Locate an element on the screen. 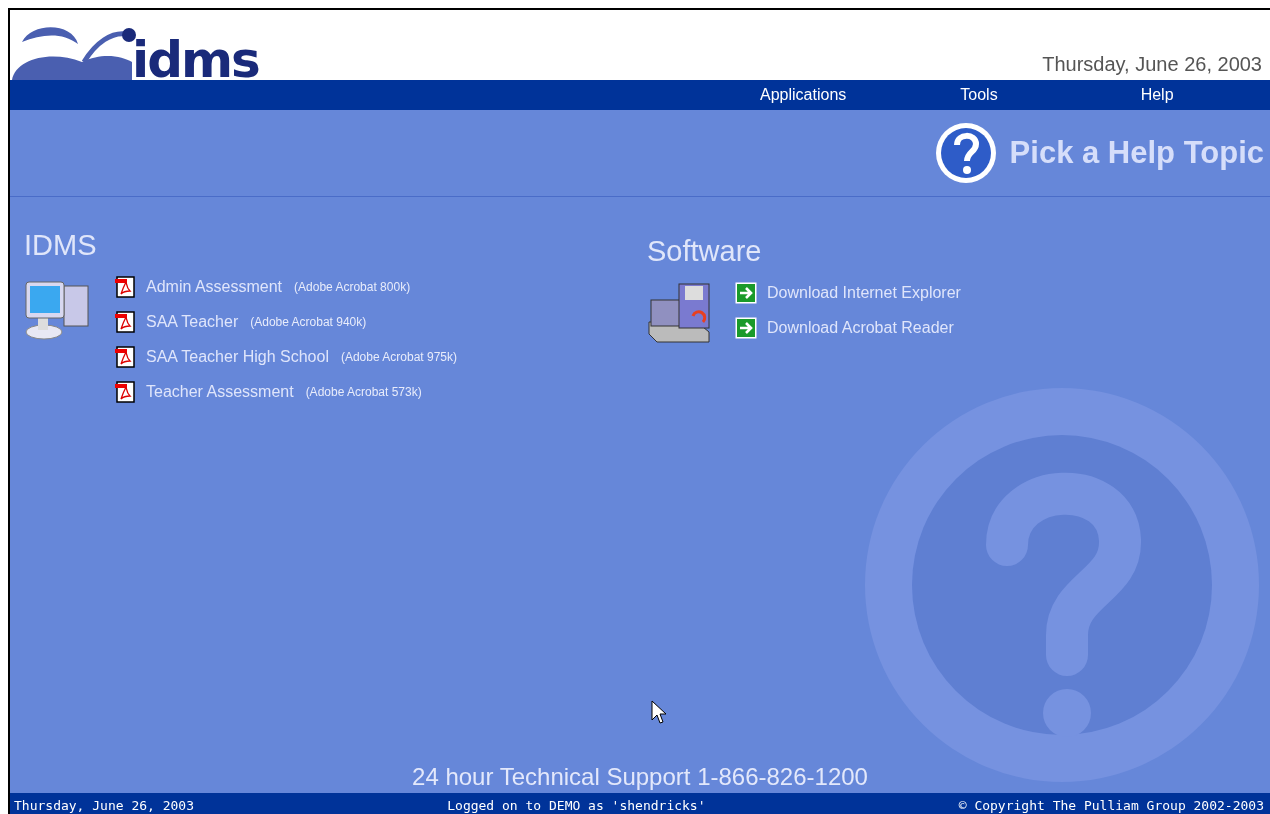 Image resolution: width=1270 pixels, height=814 pixels. help-icon is located at coordinates (965, 153).